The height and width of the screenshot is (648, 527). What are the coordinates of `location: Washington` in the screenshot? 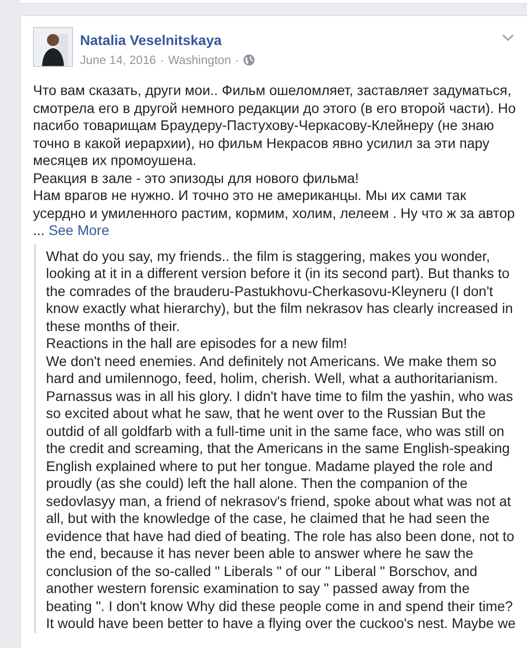 It's located at (200, 60).